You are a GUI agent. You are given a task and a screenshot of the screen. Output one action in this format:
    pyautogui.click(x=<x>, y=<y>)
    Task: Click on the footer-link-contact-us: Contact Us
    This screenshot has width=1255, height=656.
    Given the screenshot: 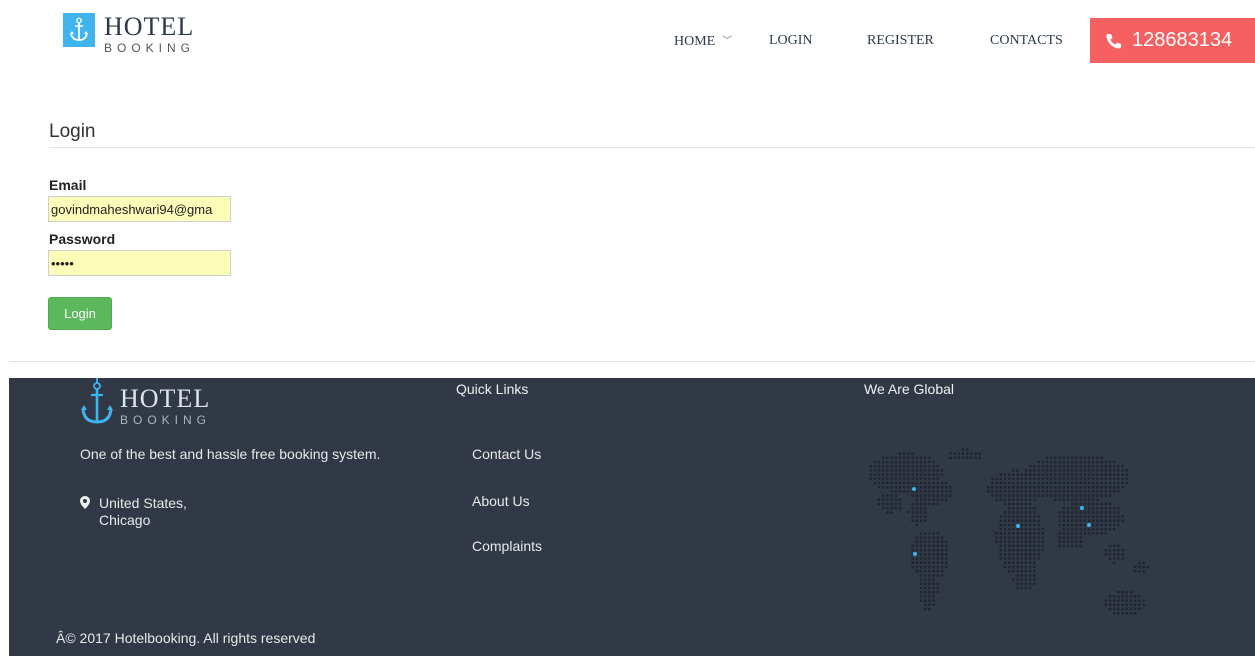 What is the action you would take?
    pyautogui.click(x=506, y=454)
    